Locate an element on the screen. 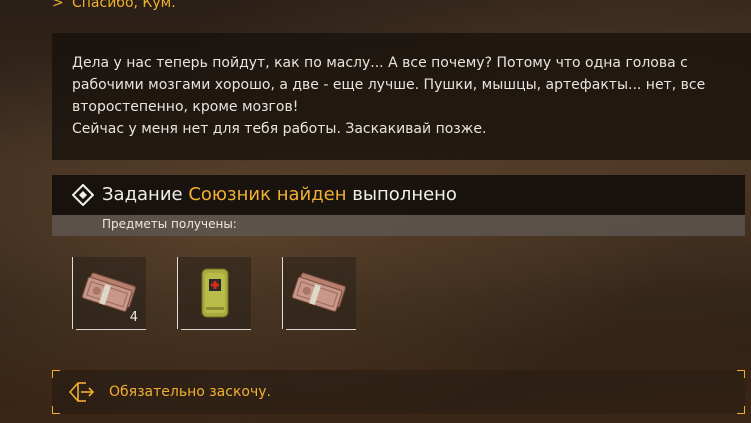 The height and width of the screenshot is (423, 751). quest-title: Задание Союзник найден выполнено is located at coordinates (279, 194).